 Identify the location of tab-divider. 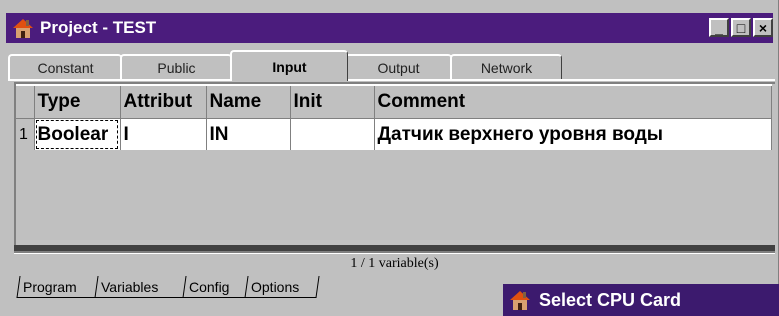
(391, 80).